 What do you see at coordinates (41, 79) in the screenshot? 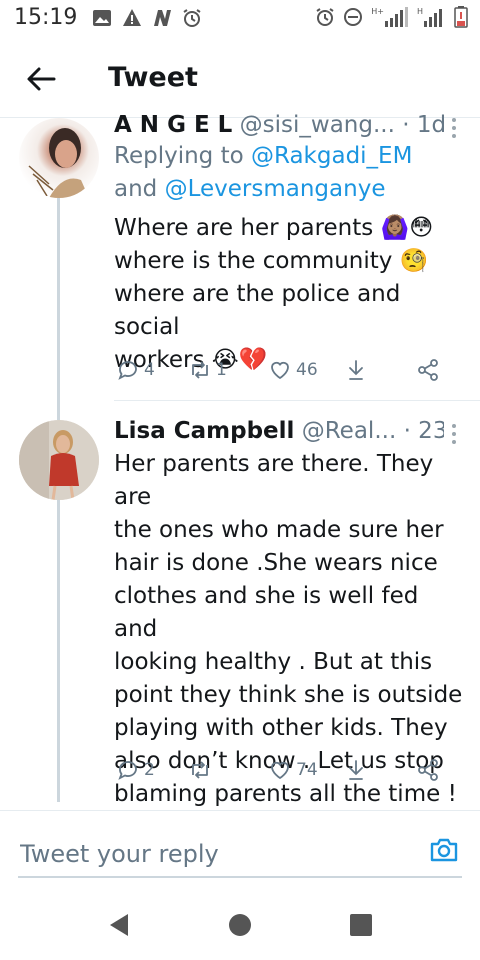
I see `back-arrow-icon` at bounding box center [41, 79].